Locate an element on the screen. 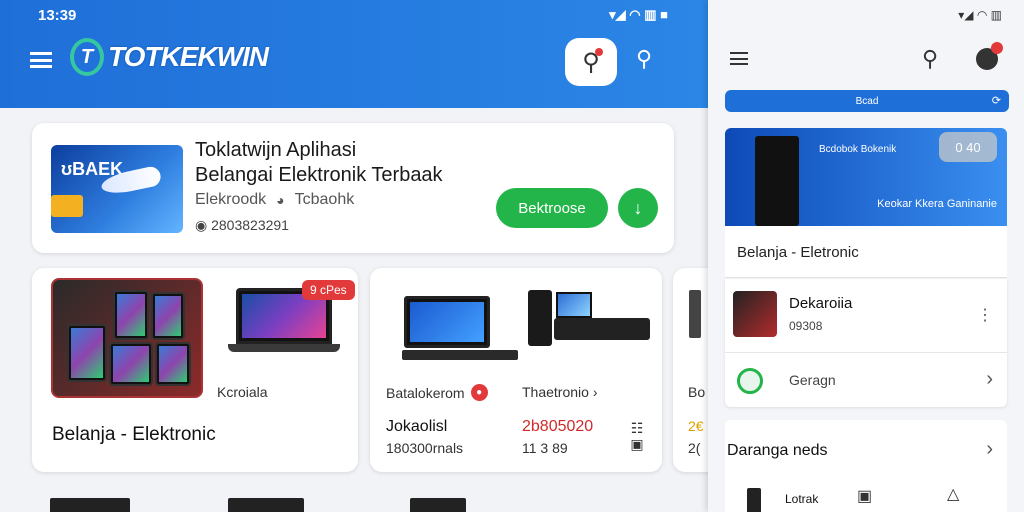 The height and width of the screenshot is (512, 1024). status-icons: ▾◢ ◠ ▥ ■ is located at coordinates (638, 14).